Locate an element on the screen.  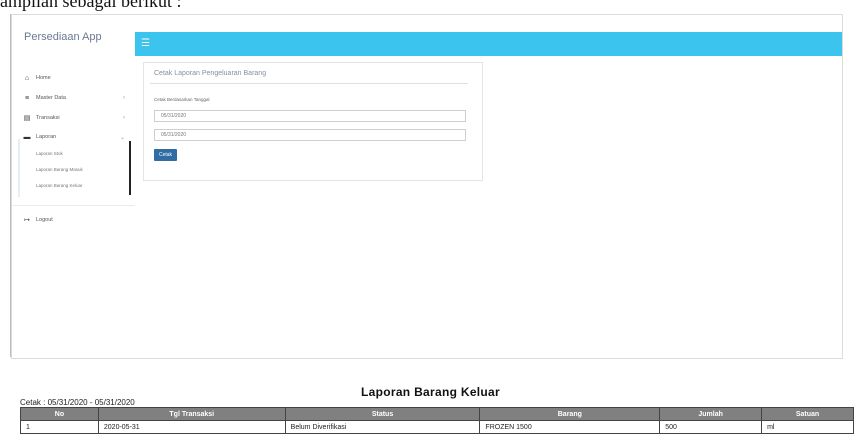
app-brand: Persediaan App is located at coordinates (63, 37).